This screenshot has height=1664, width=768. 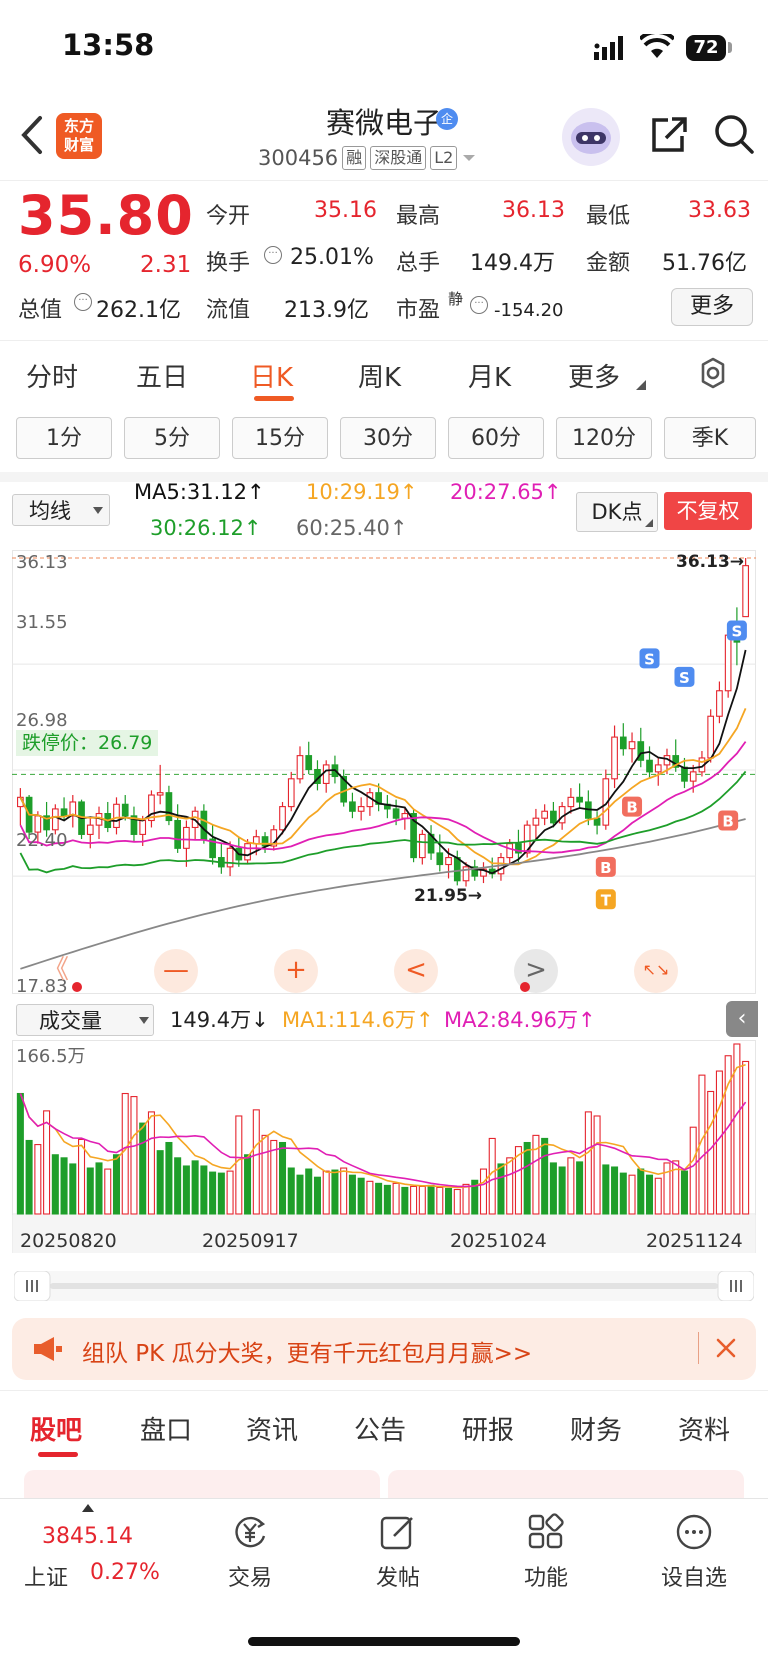 I want to click on float-label: 流值, so click(x=228, y=310).